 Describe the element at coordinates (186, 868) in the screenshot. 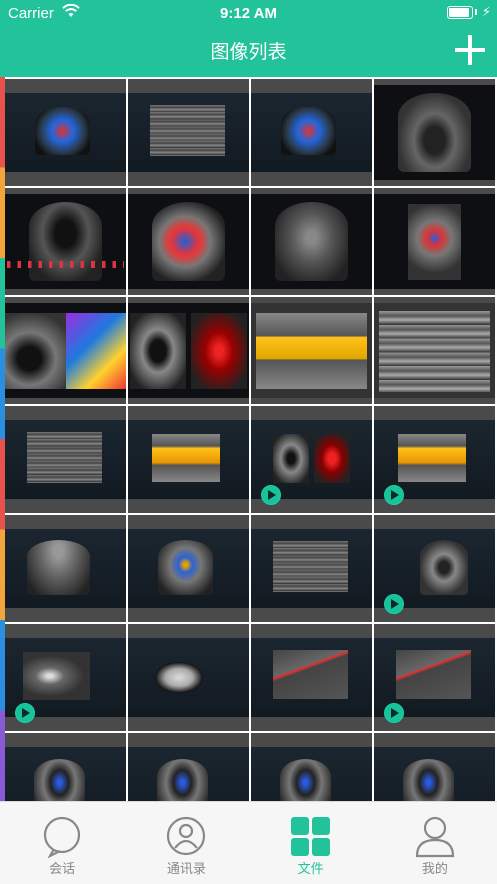

I see `tab-contacts-label: 通讯录` at that location.